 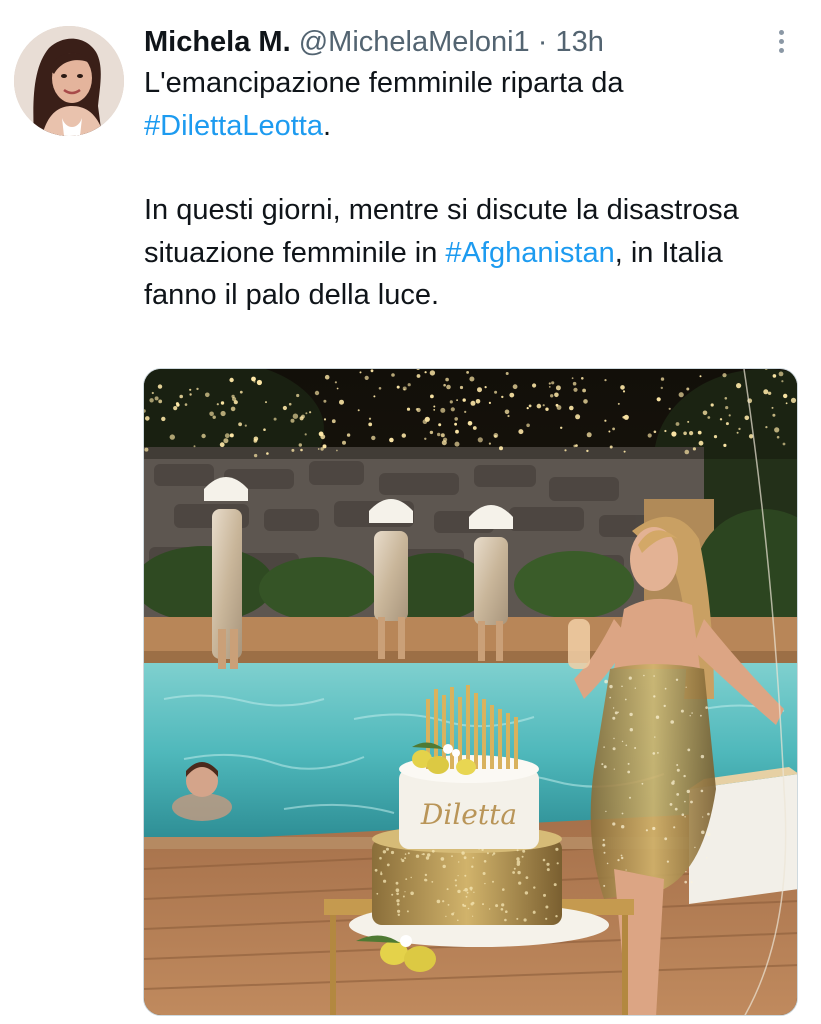 What do you see at coordinates (217, 42) in the screenshot?
I see `author-name: Michela M.` at bounding box center [217, 42].